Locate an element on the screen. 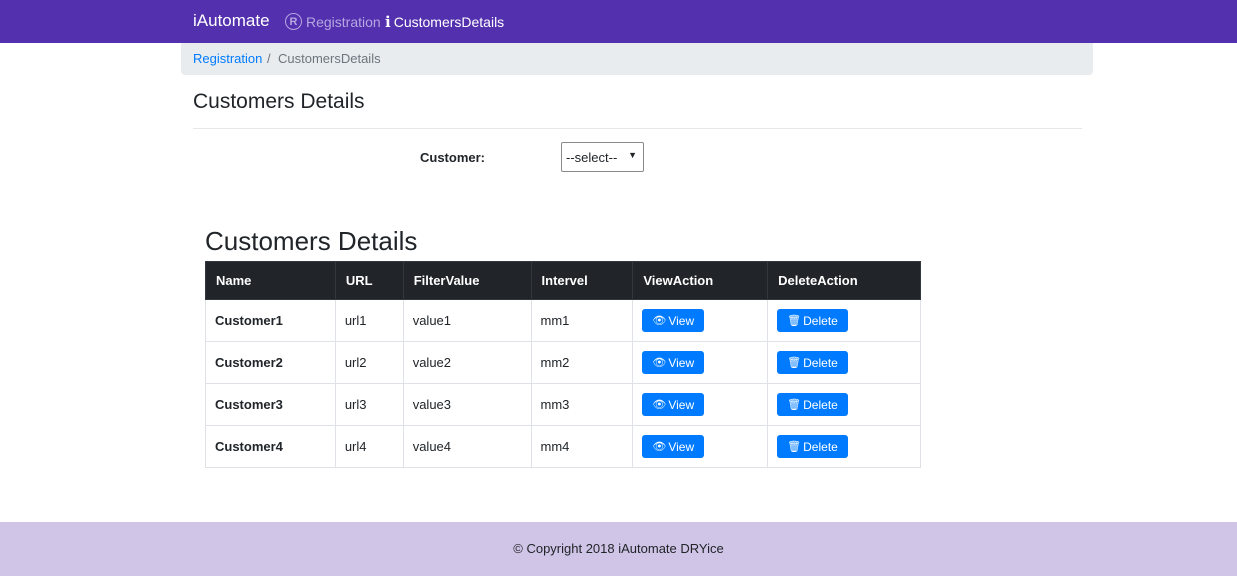 The image size is (1237, 580). cell-name: Customer4 is located at coordinates (270, 446).